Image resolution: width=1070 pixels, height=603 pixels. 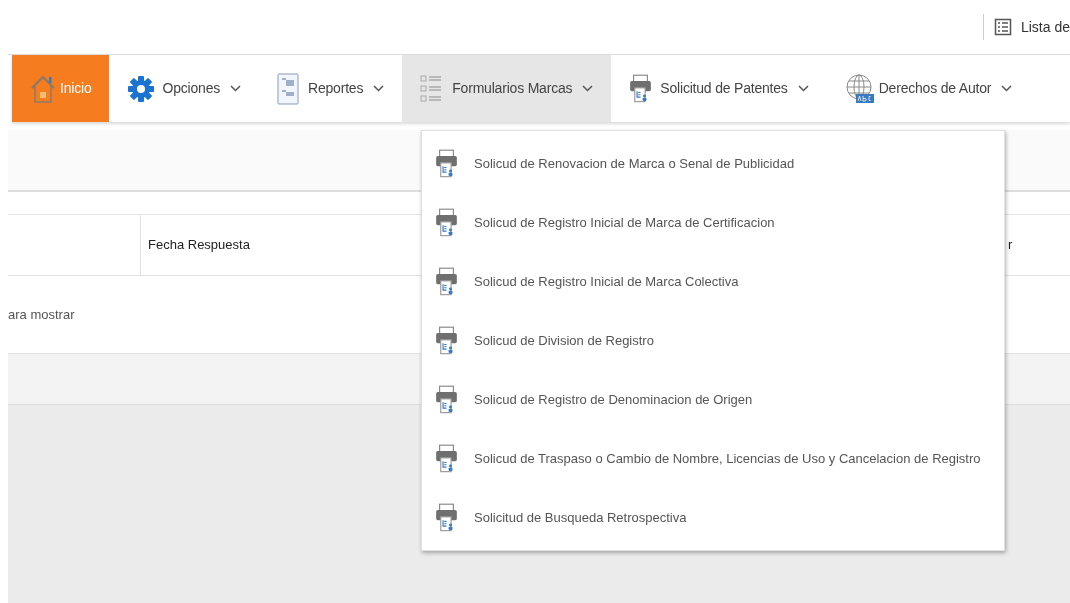 I want to click on nav-tab: Solicitud de Patentes, so click(x=719, y=88).